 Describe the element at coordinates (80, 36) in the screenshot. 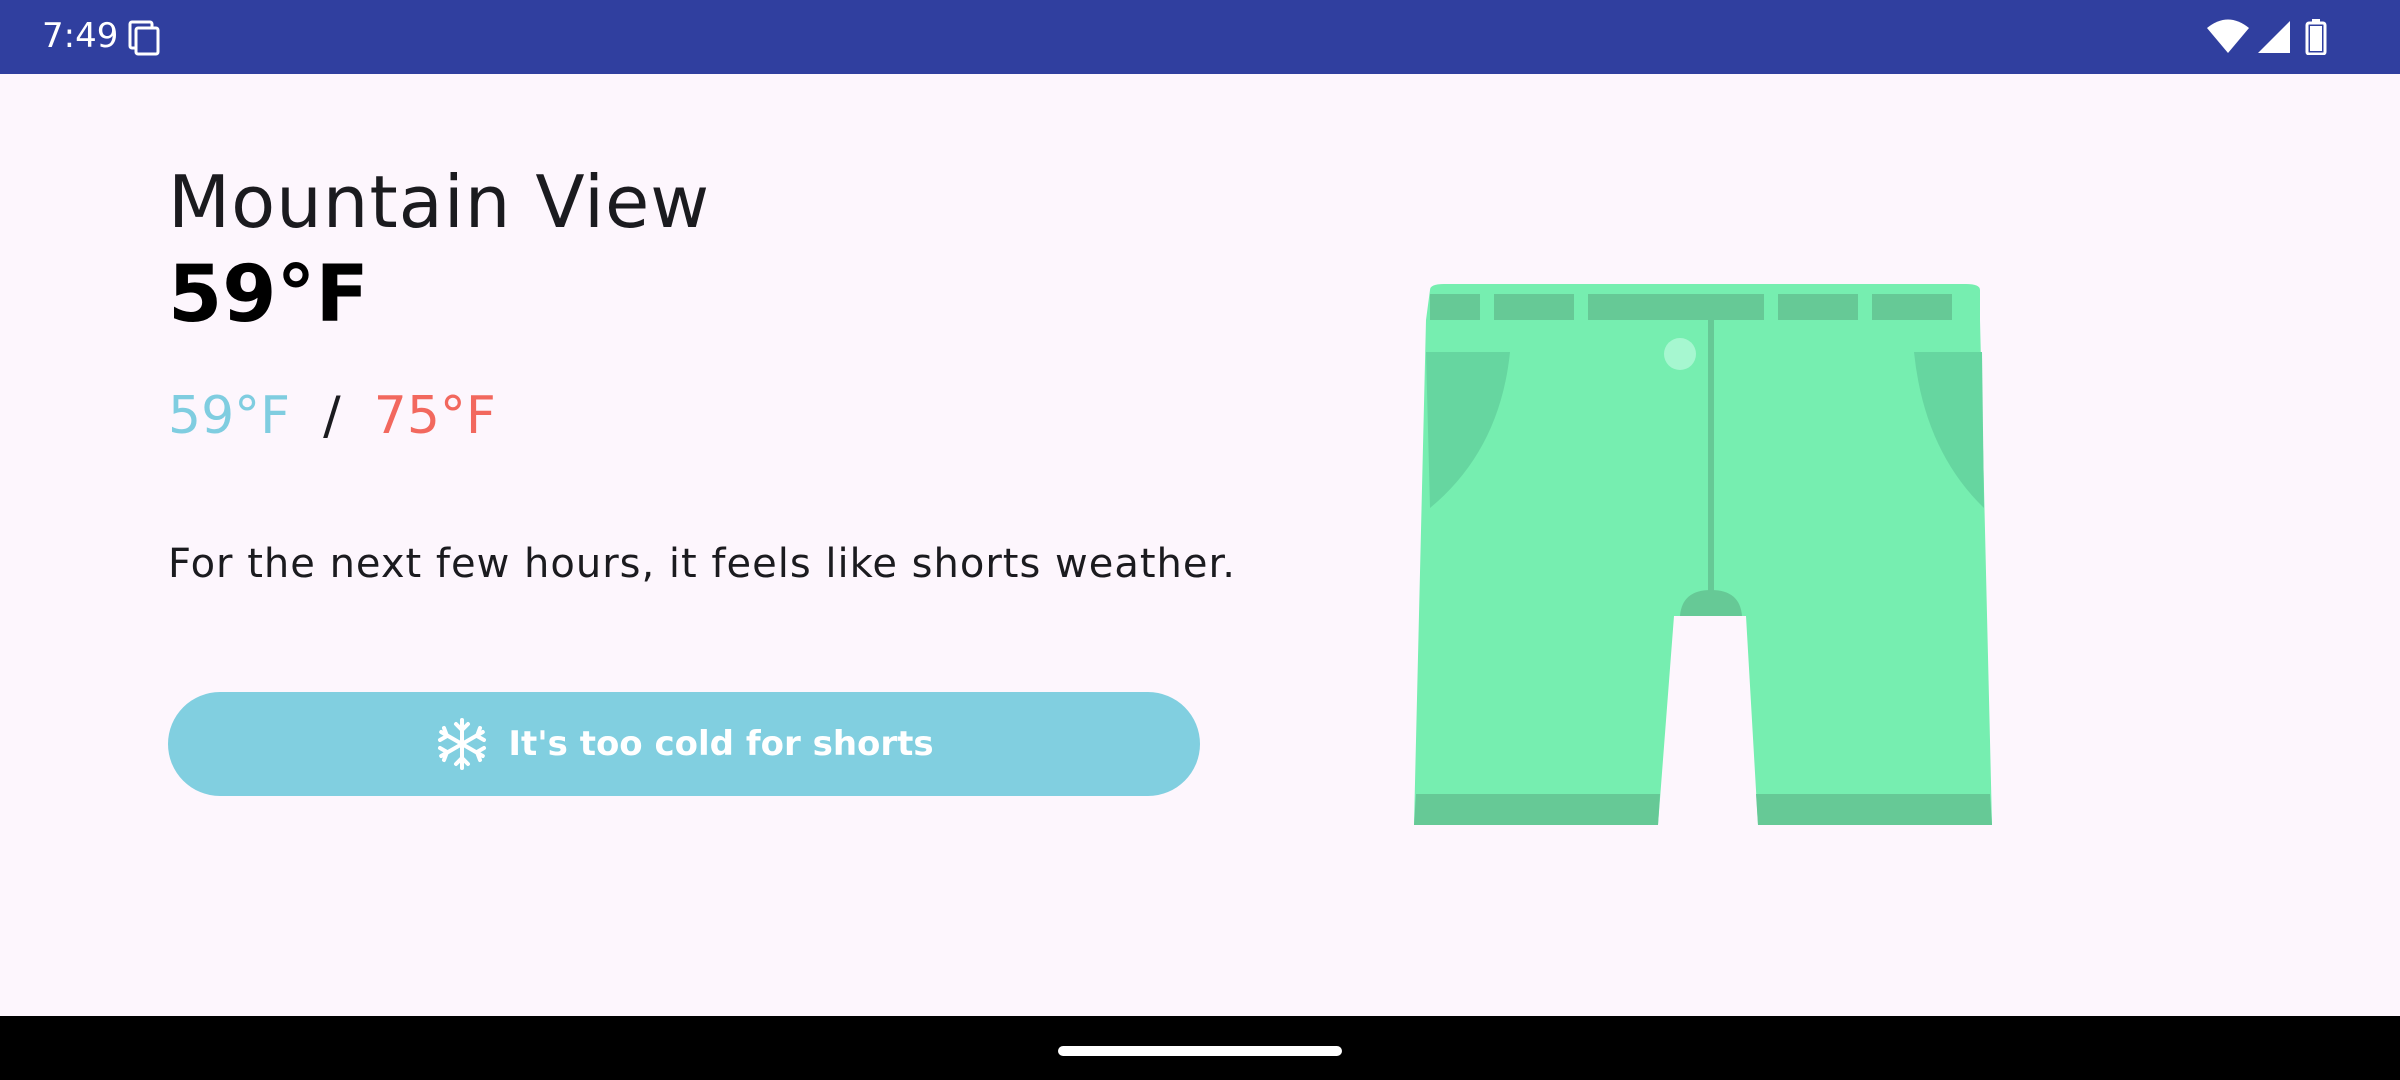

I see `status-time: 7:49` at that location.